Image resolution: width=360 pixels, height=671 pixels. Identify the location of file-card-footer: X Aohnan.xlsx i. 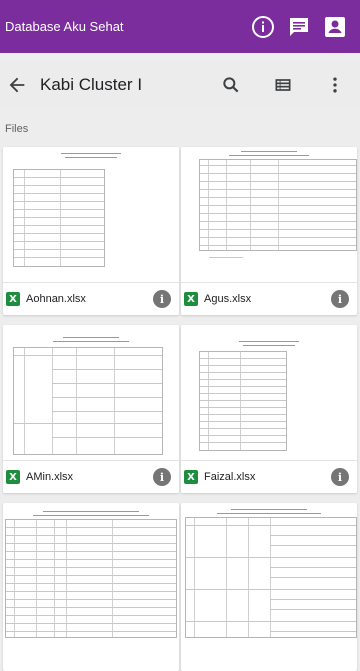
(91, 298).